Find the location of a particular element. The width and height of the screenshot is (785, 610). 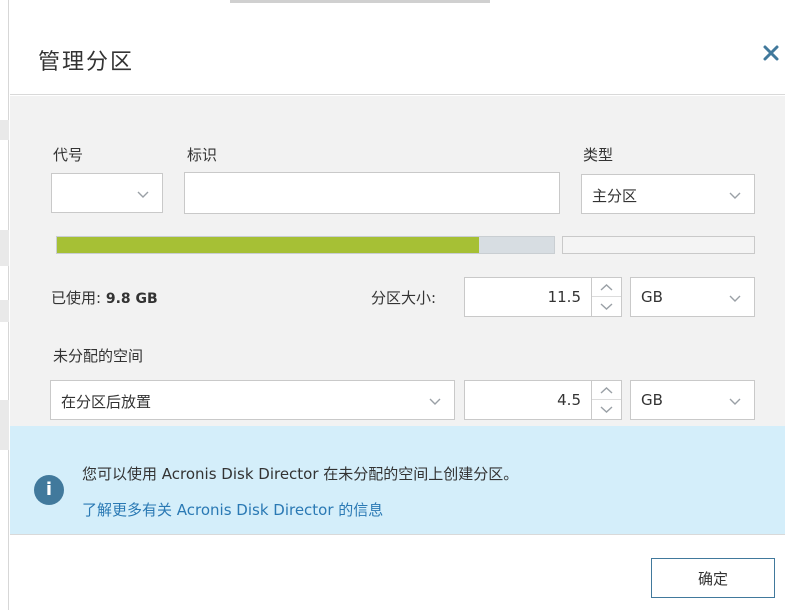

close-icon is located at coordinates (771, 53).